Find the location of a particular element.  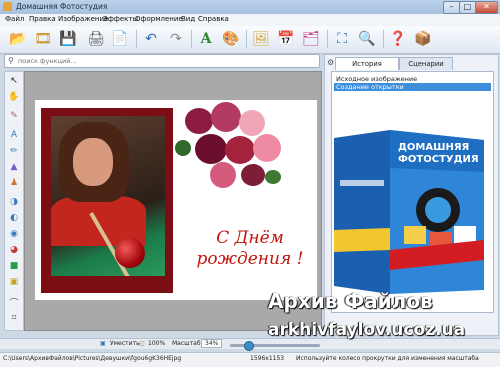

shape-tool-icon: ◐ is located at coordinates (14, 218).